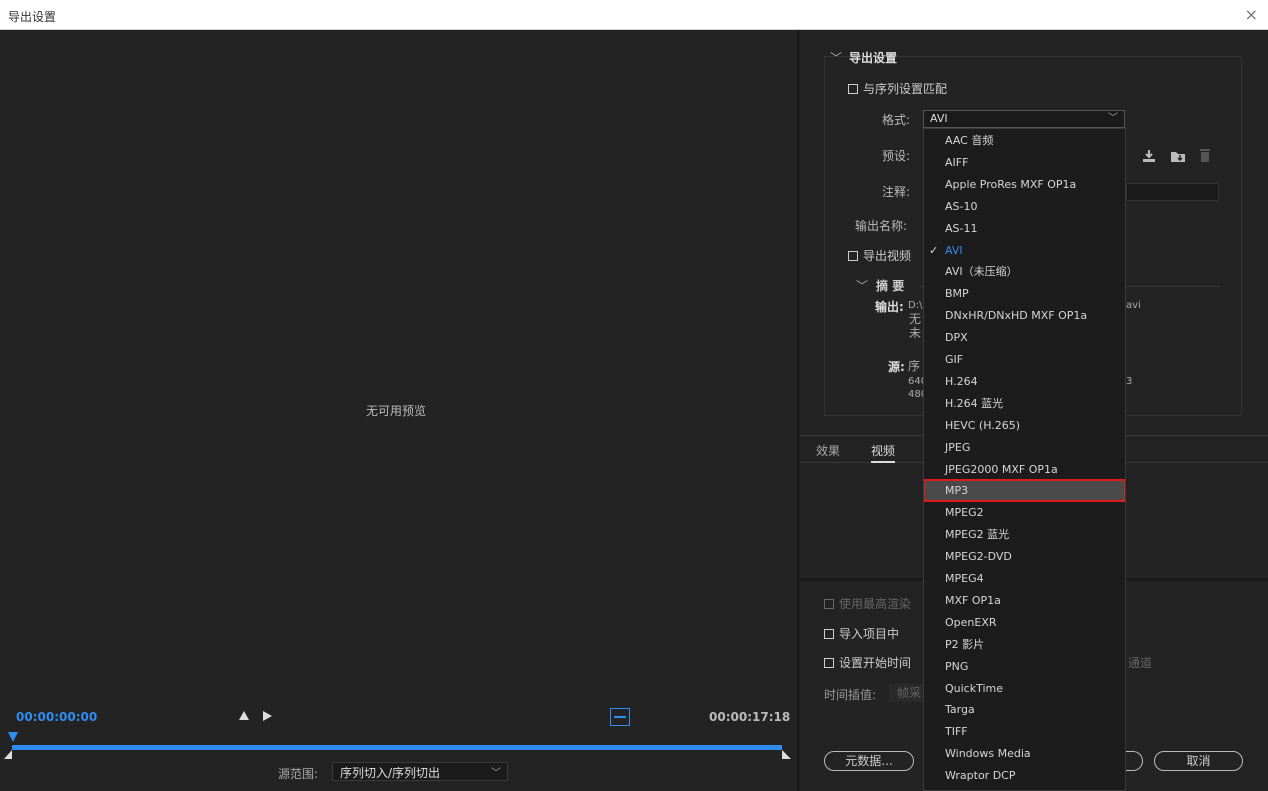  I want to click on format-option: MPEG2-DVD, so click(1024, 556).